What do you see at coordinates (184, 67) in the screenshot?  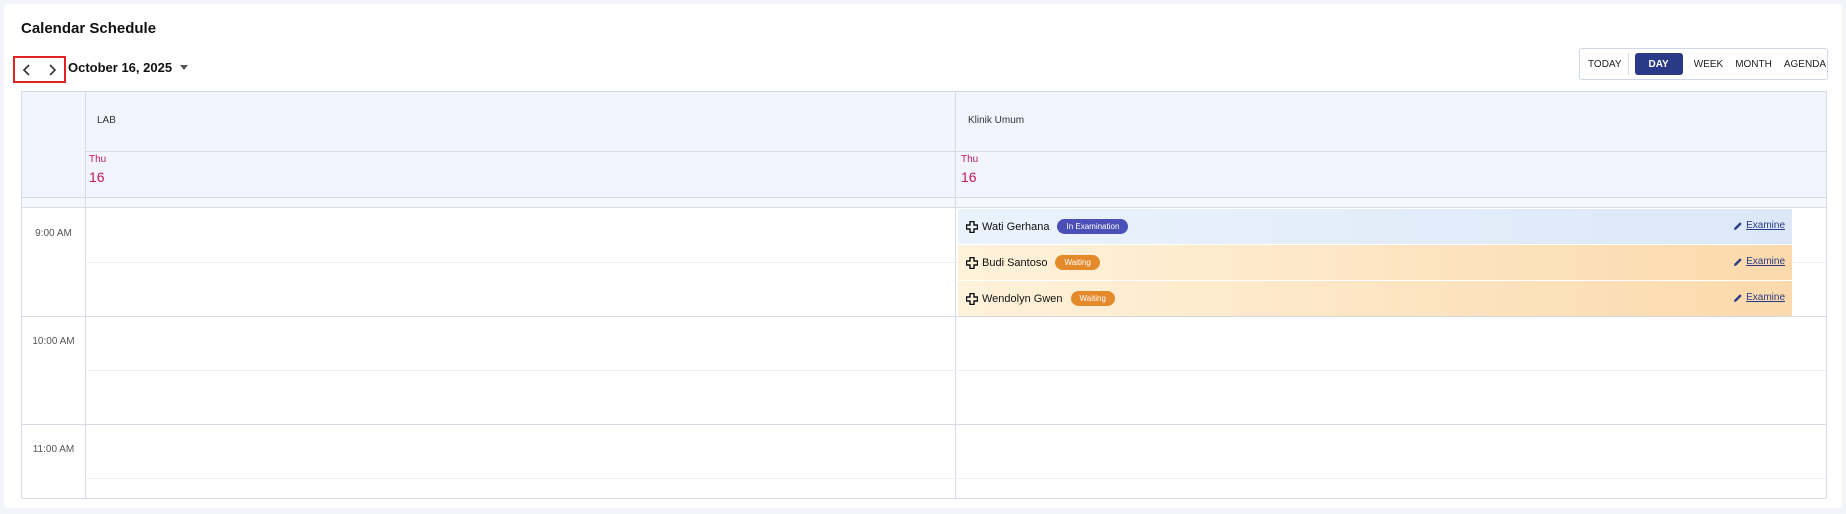 I see `caret-down-icon` at bounding box center [184, 67].